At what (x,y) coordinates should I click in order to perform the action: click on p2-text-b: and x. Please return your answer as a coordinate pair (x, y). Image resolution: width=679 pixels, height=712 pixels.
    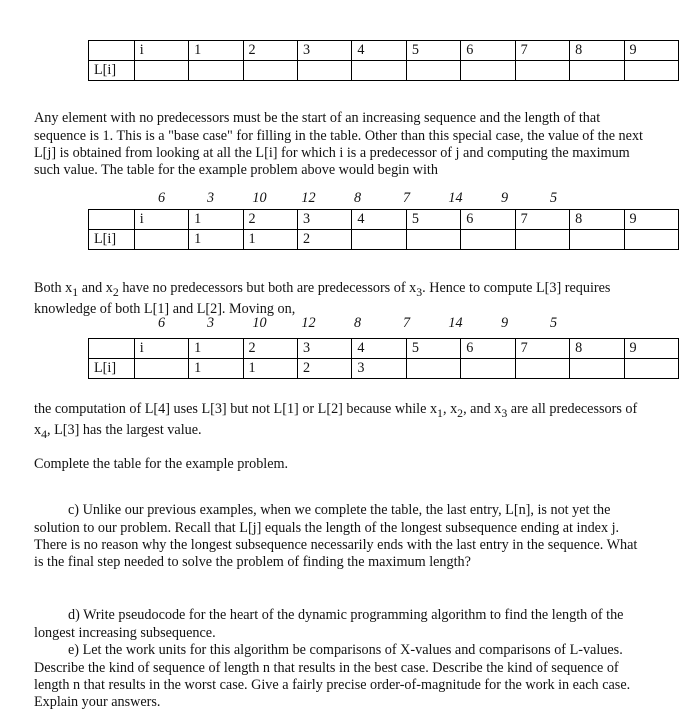
    Looking at the image, I should click on (95, 288).